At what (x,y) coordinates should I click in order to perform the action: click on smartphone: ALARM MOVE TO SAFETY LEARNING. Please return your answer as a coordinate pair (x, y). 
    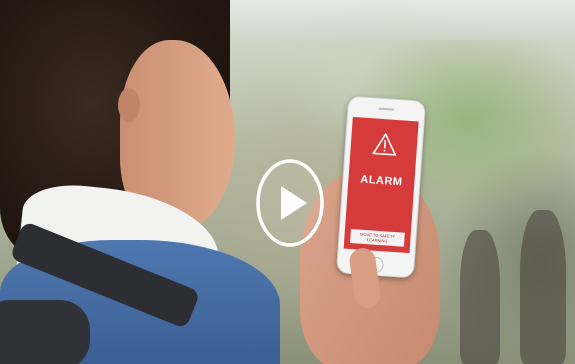
    Looking at the image, I should click on (381, 187).